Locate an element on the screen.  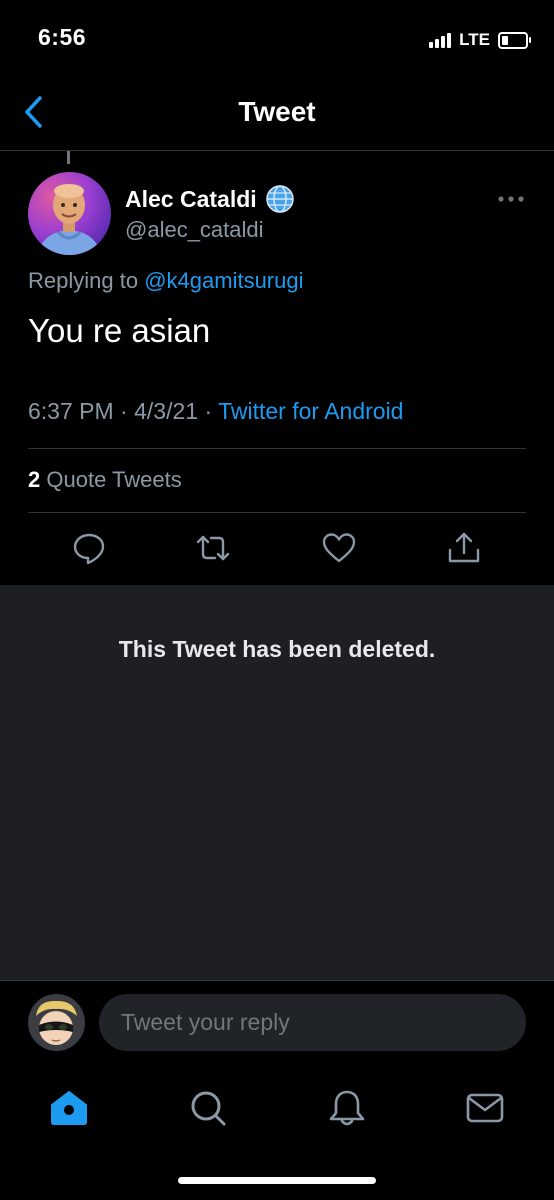
tweet-source-link: Twitter for Android is located at coordinates (310, 411).